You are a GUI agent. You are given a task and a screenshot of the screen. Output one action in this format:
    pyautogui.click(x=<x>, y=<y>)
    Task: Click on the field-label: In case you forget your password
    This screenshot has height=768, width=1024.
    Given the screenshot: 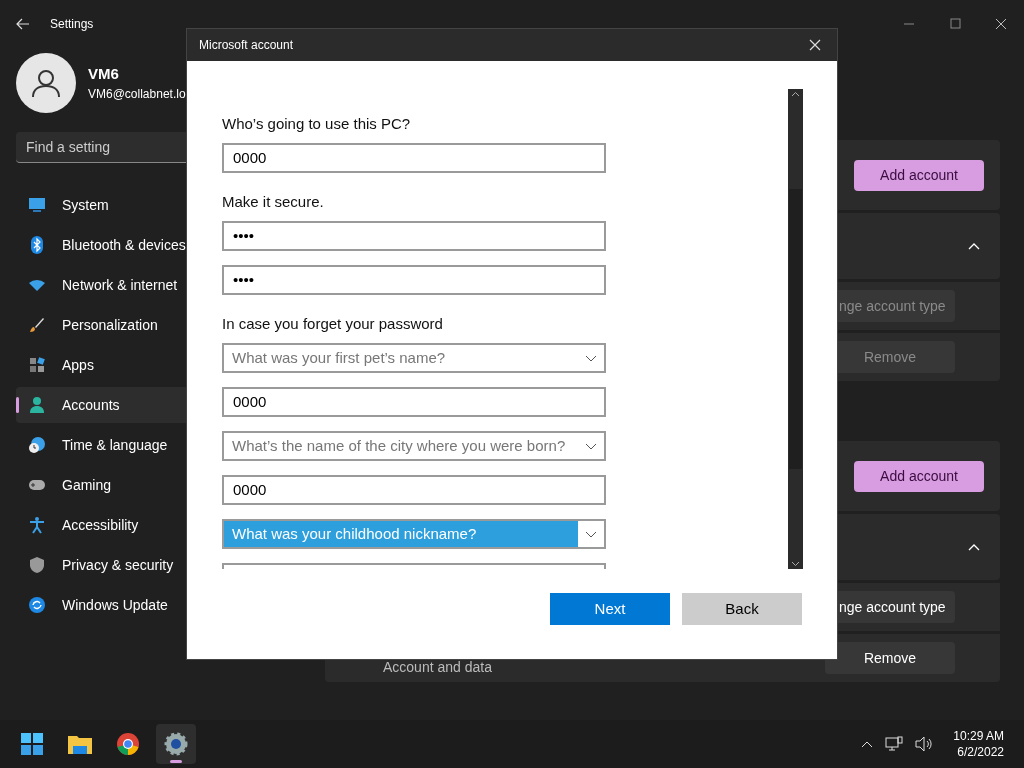 What is the action you would take?
    pyautogui.click(x=333, y=324)
    